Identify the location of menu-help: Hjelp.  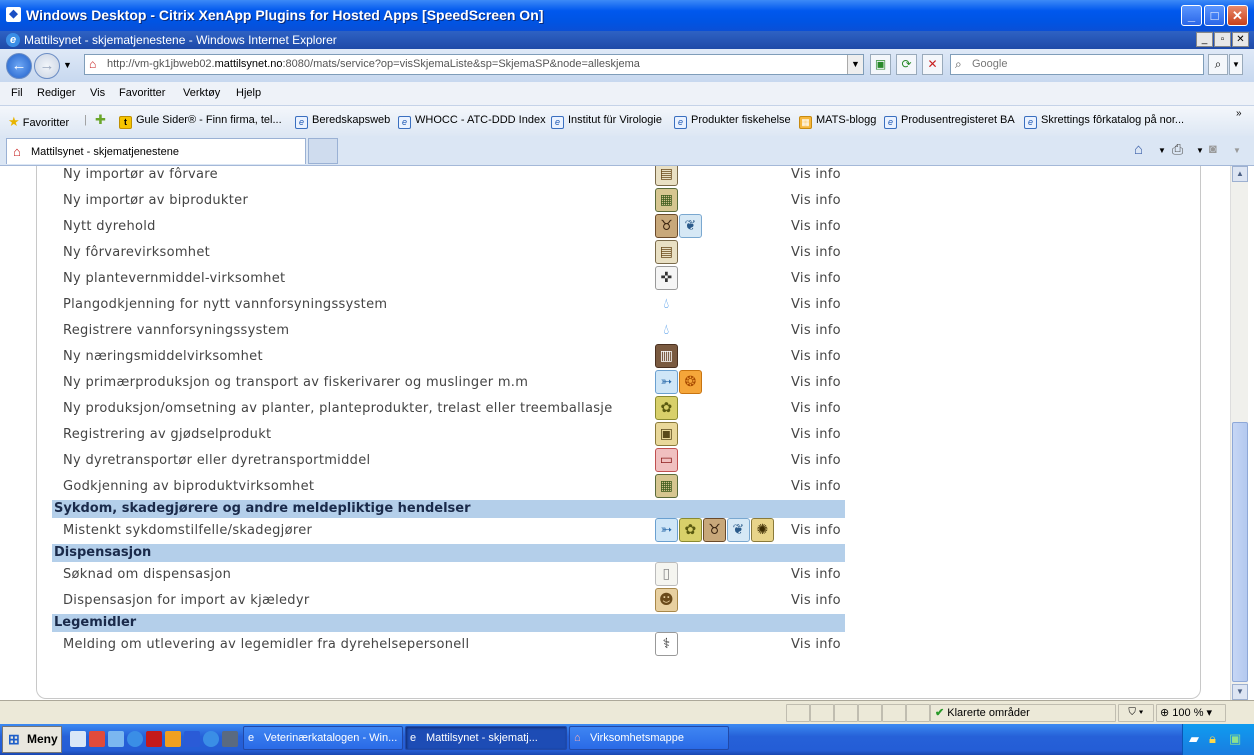
(248, 93).